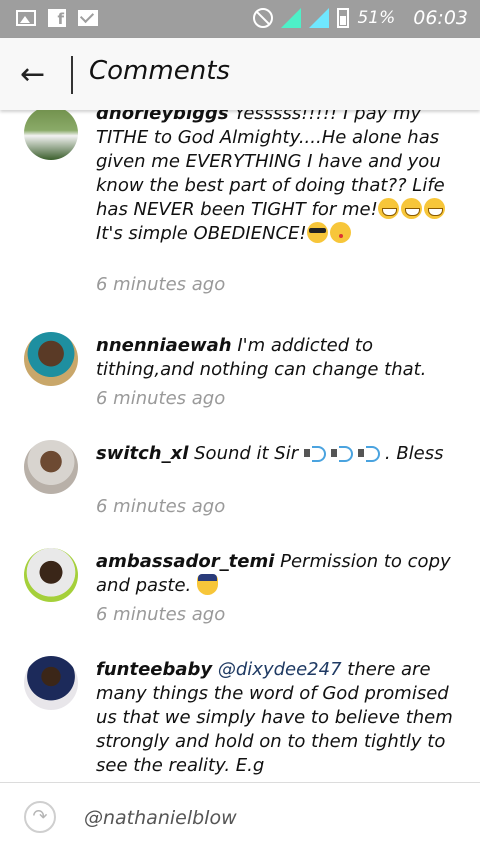 This screenshot has height=855, width=480. I want to click on reply-arrow-icon: ↷, so click(40, 817).